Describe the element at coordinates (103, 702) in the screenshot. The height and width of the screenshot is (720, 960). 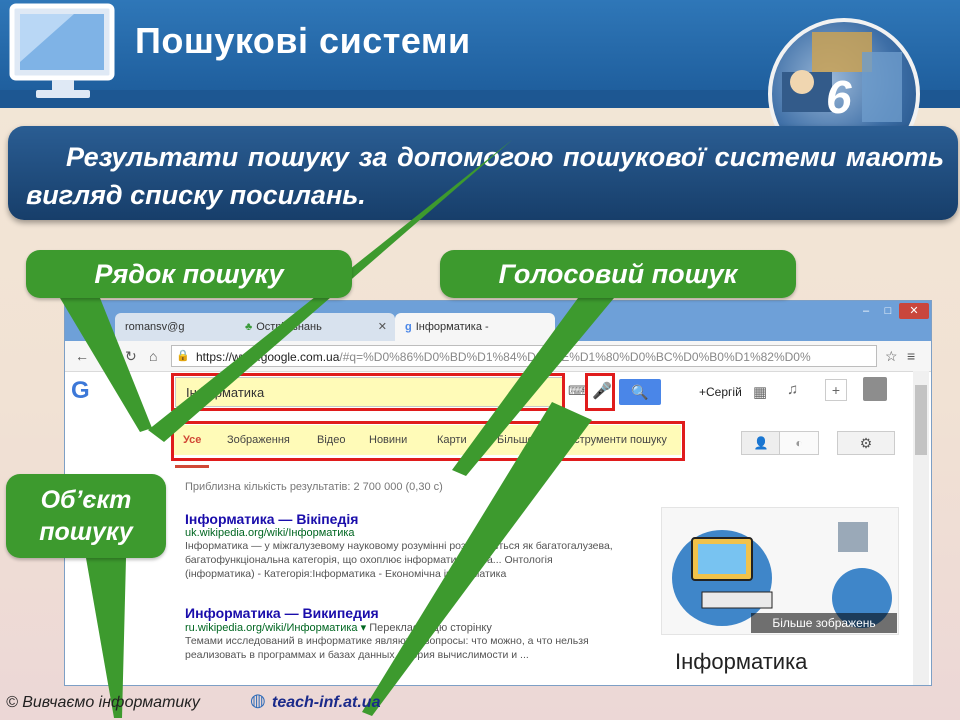
I see `footer-copyright: © Вивчаємо інформатику` at that location.